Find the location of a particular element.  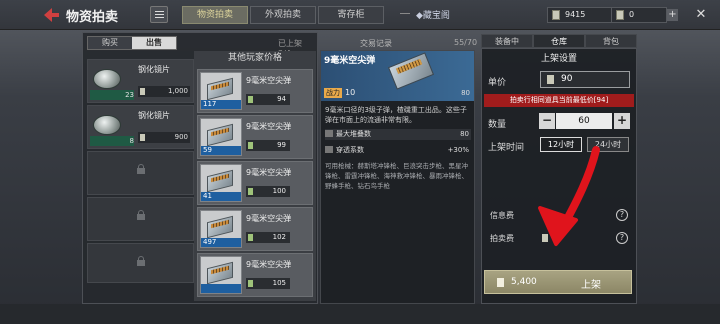

total-price: 5,400 is located at coordinates (524, 282).